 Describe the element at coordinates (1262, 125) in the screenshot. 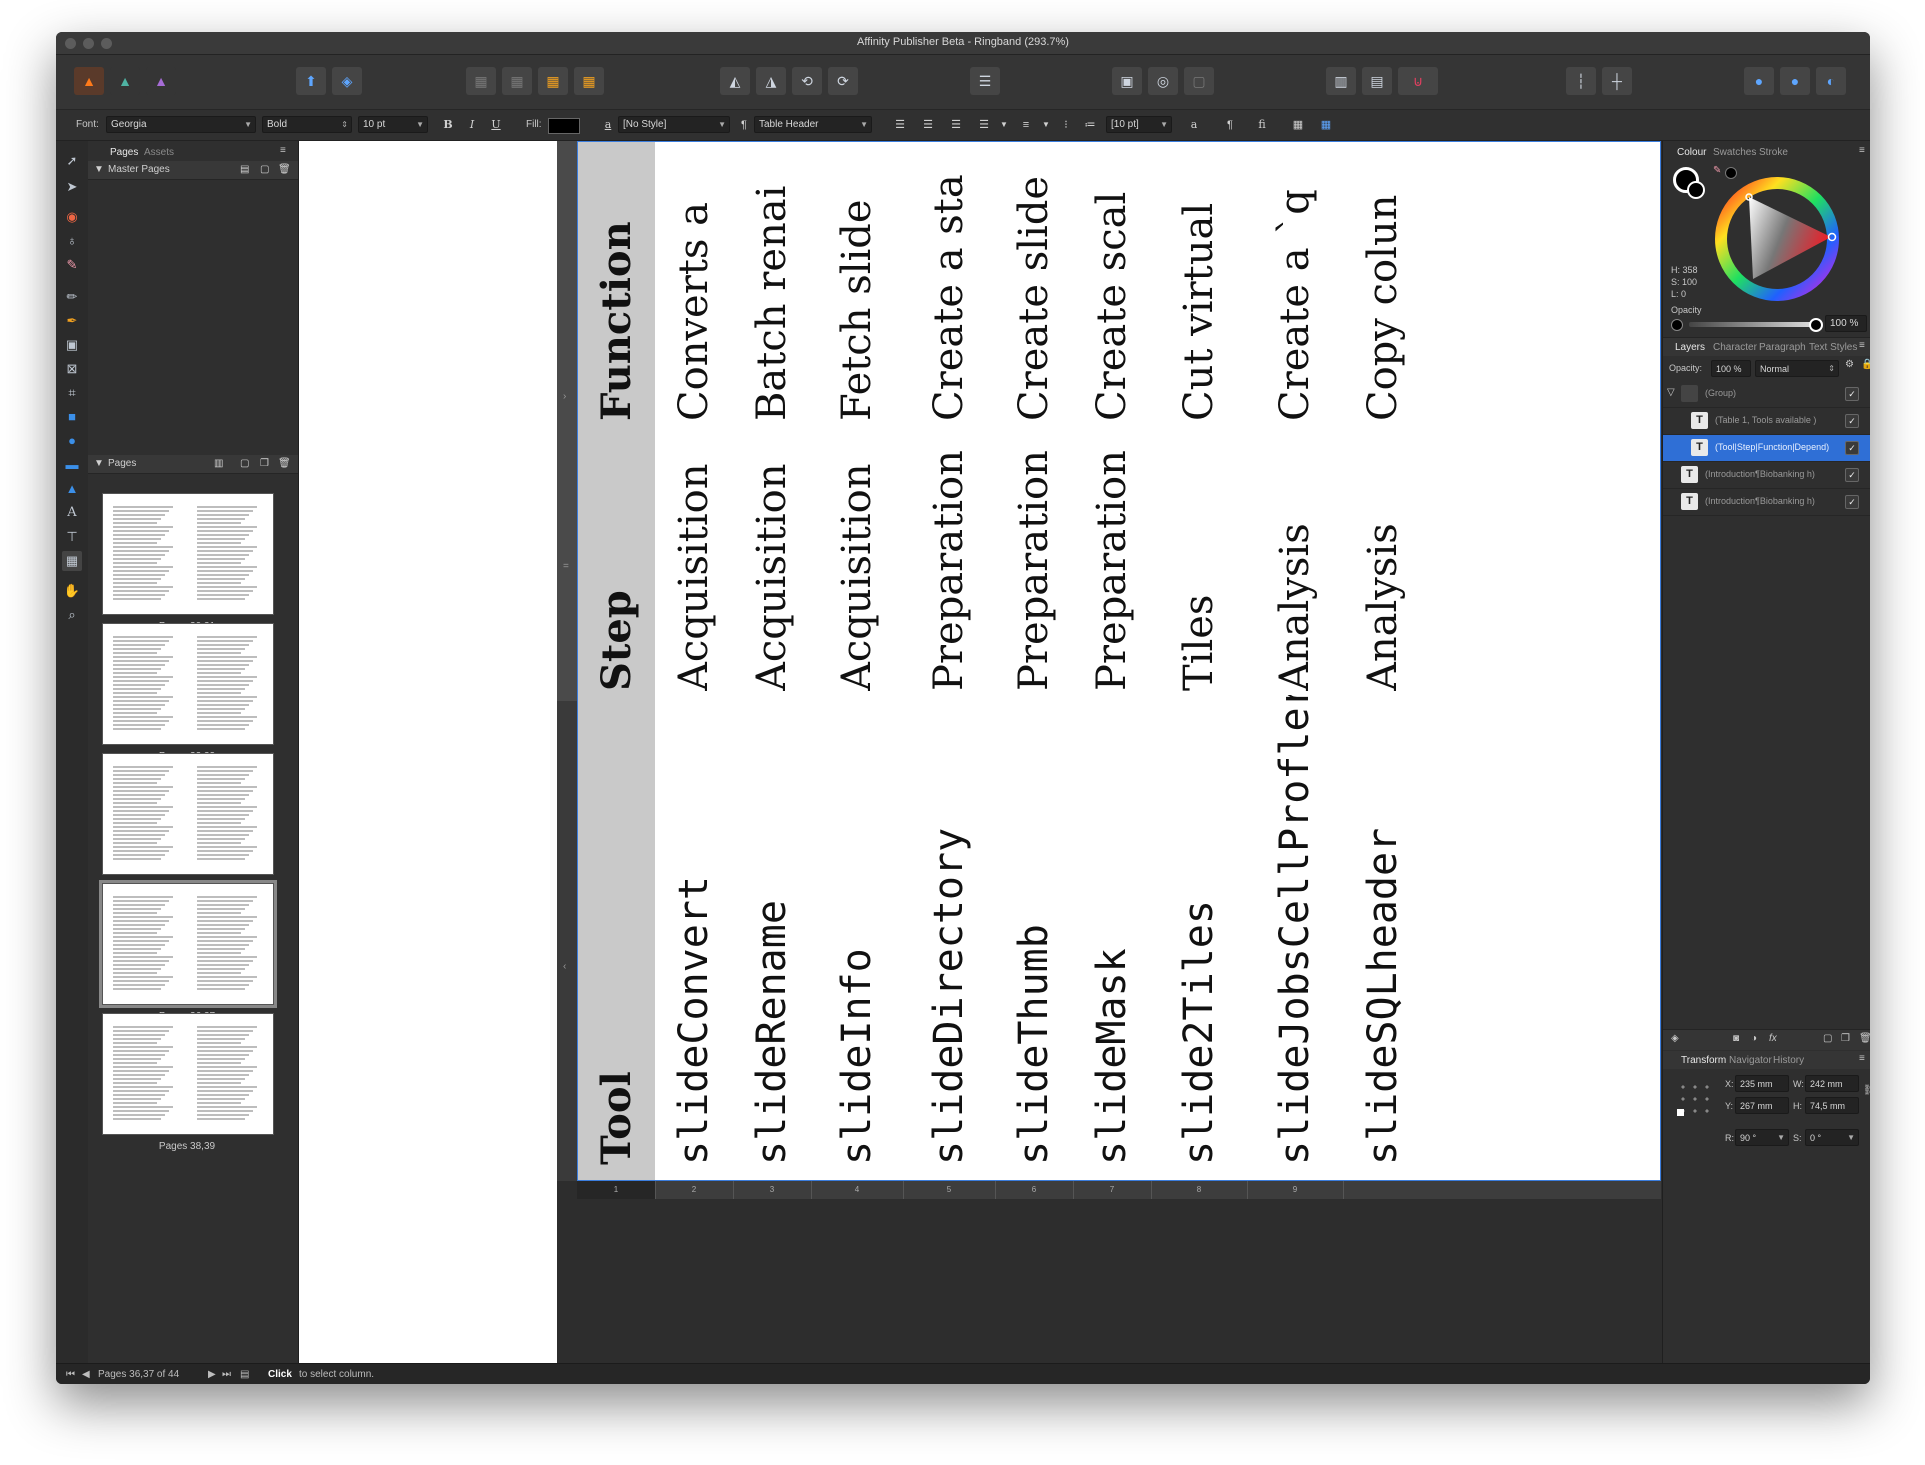

I see `ligature-button: fi` at that location.